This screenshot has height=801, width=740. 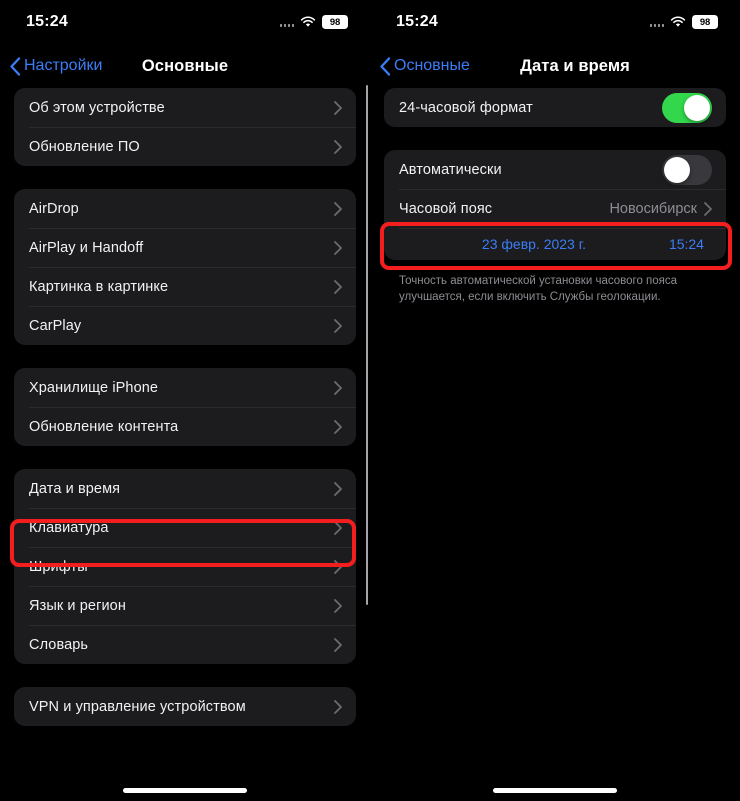 I want to click on row-label: Хранилище iPhone, so click(x=94, y=387).